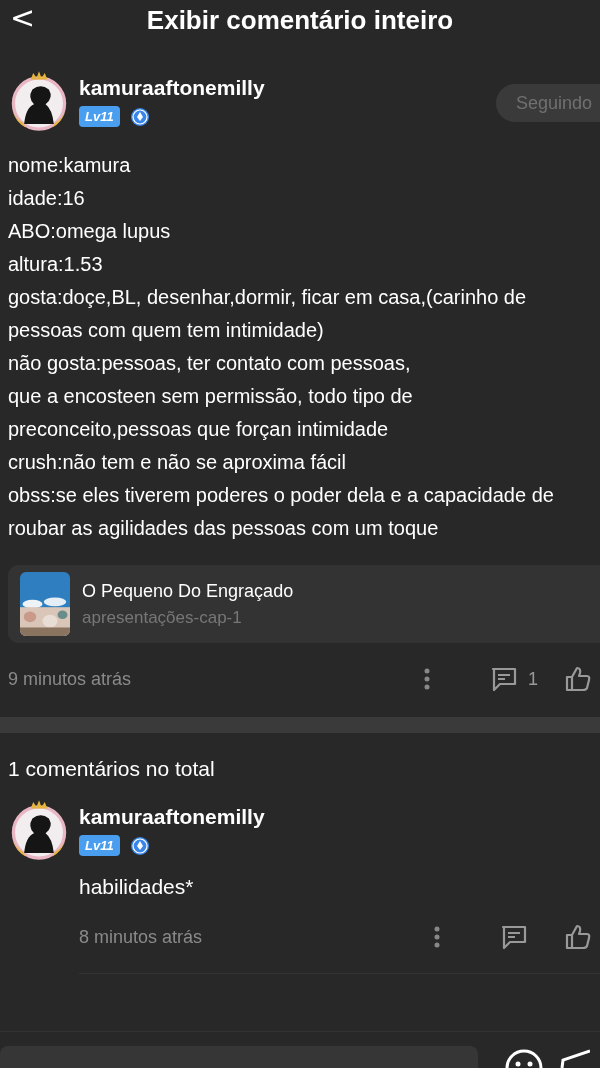 This screenshot has width=600, height=1068. I want to click on send-icon, so click(575, 1058).